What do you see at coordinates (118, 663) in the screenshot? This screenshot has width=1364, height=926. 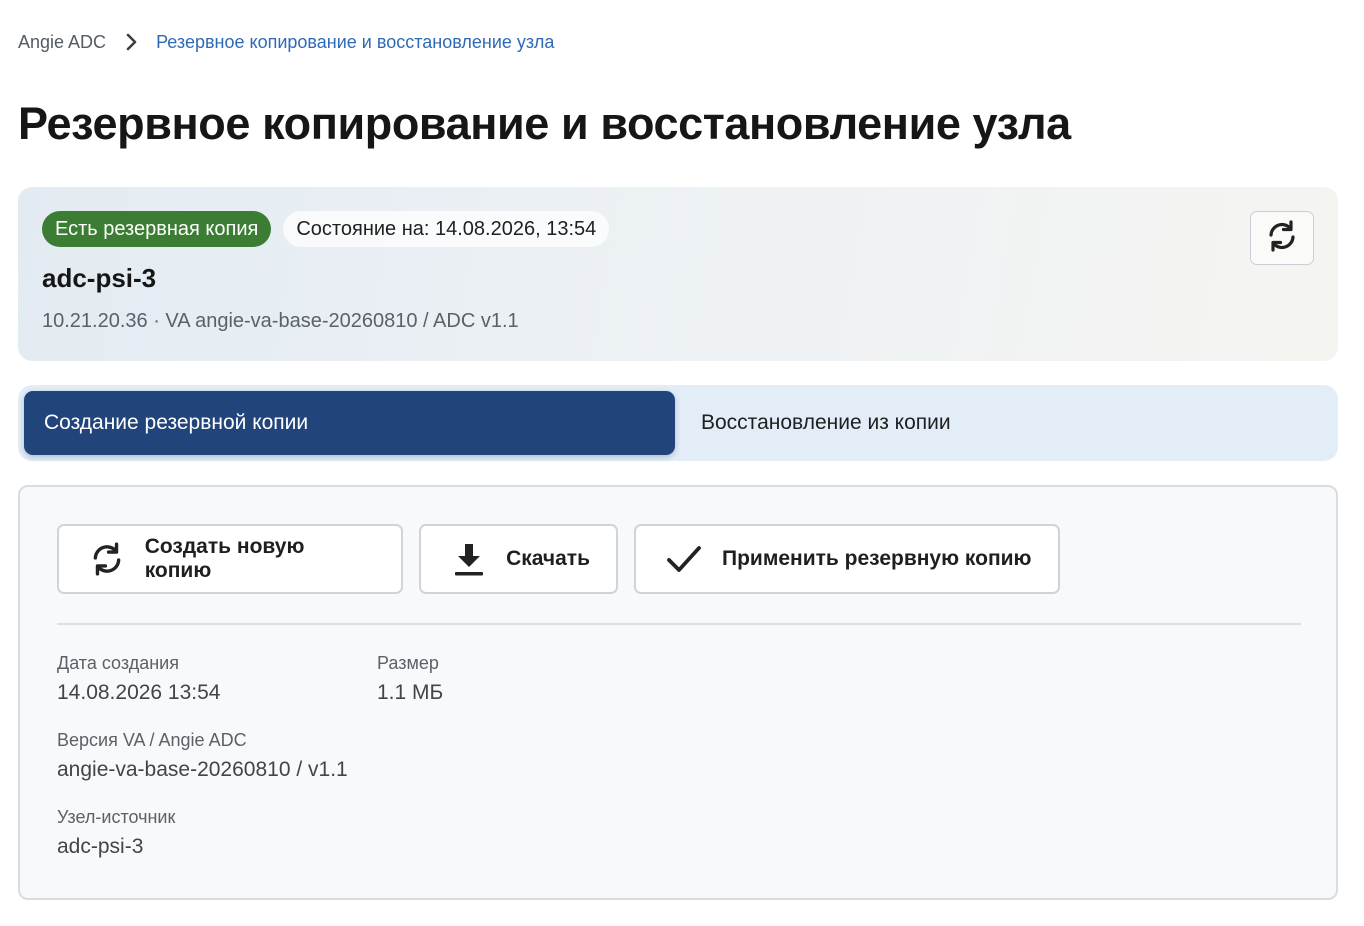 I see `created-date-label: Дата создания` at bounding box center [118, 663].